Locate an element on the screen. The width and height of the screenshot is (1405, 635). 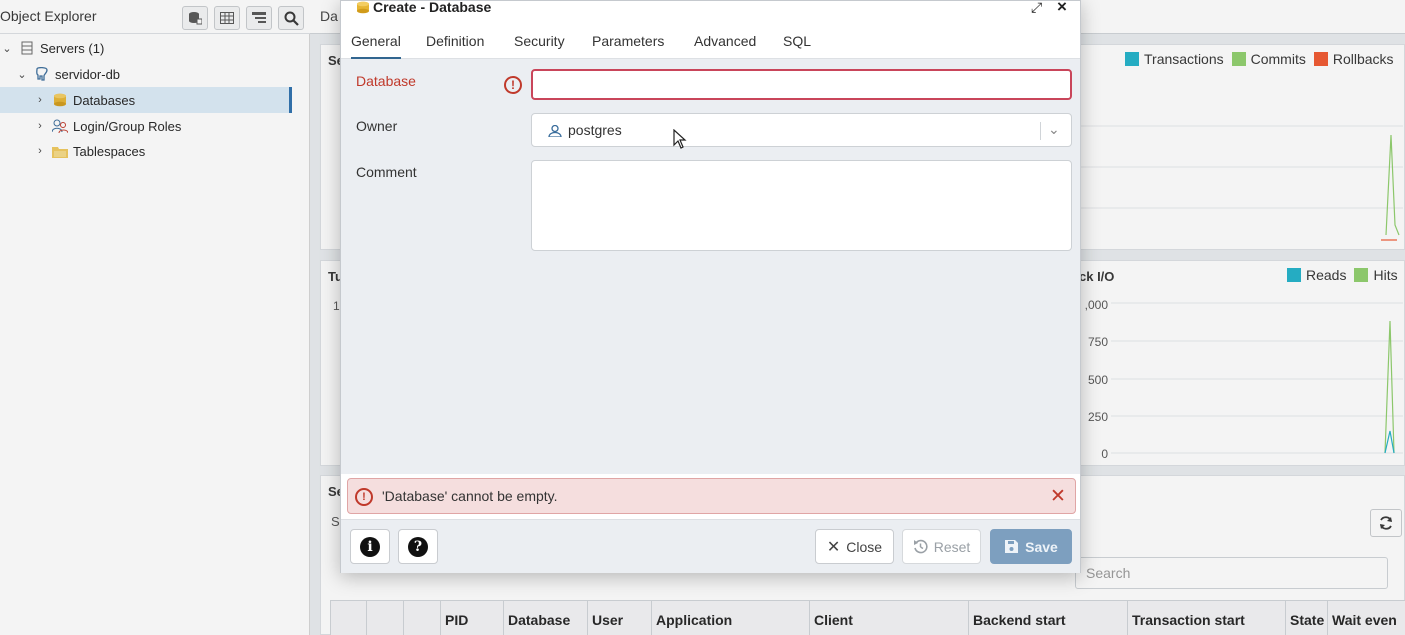
tab-definition: Definition is located at coordinates (455, 45).